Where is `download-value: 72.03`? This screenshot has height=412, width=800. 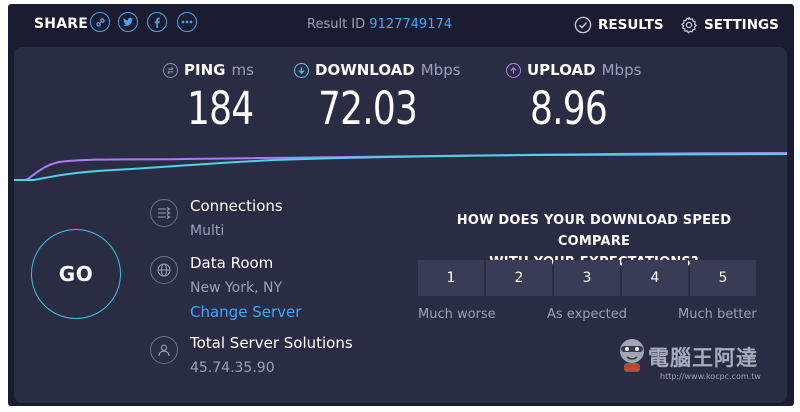 download-value: 72.03 is located at coordinates (368, 108).